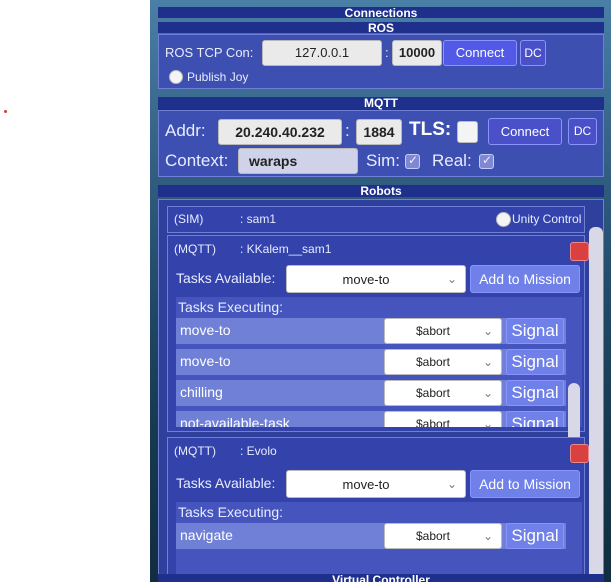 This screenshot has height=582, width=611. I want to click on unity-control-label: Unity Control, so click(547, 219).